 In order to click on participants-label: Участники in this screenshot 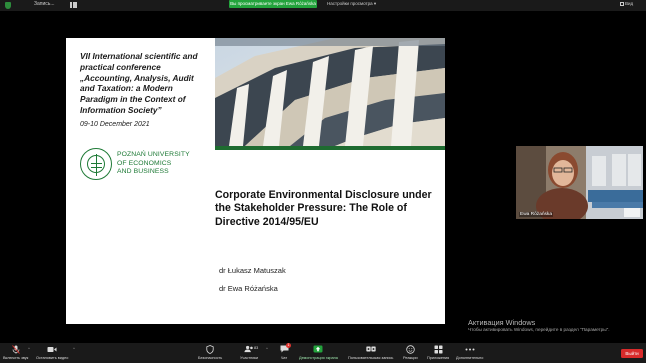, I will do `click(249, 358)`.